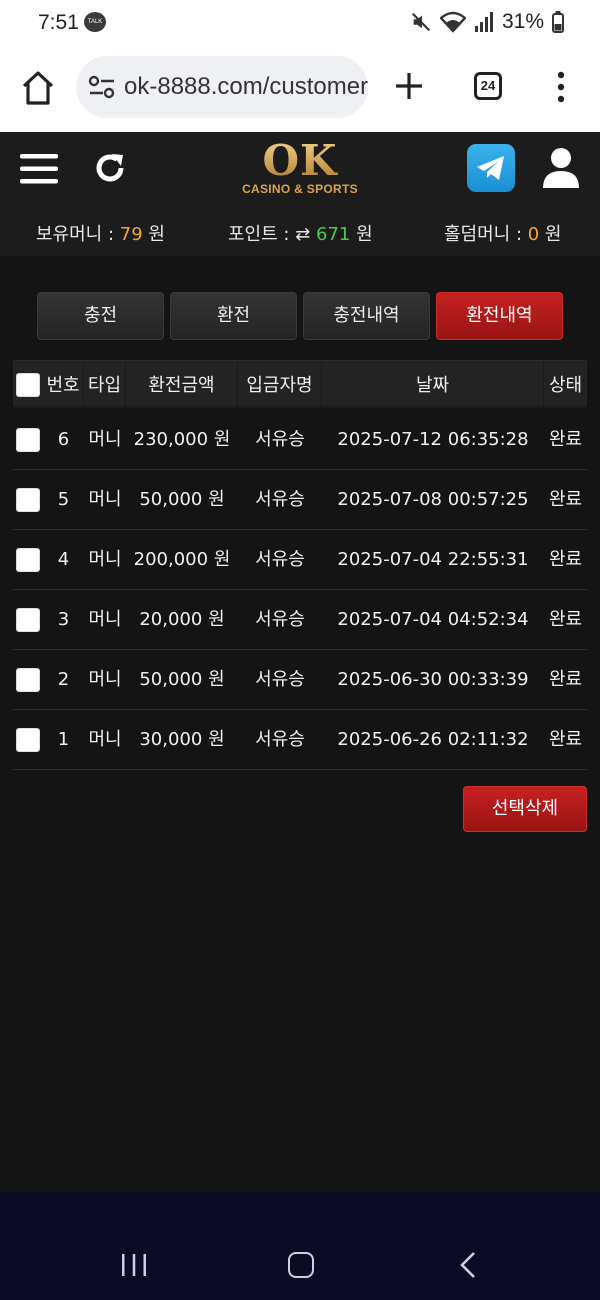 Image resolution: width=600 pixels, height=1300 pixels. What do you see at coordinates (433, 386) in the screenshot?
I see `header-date: 날짜` at bounding box center [433, 386].